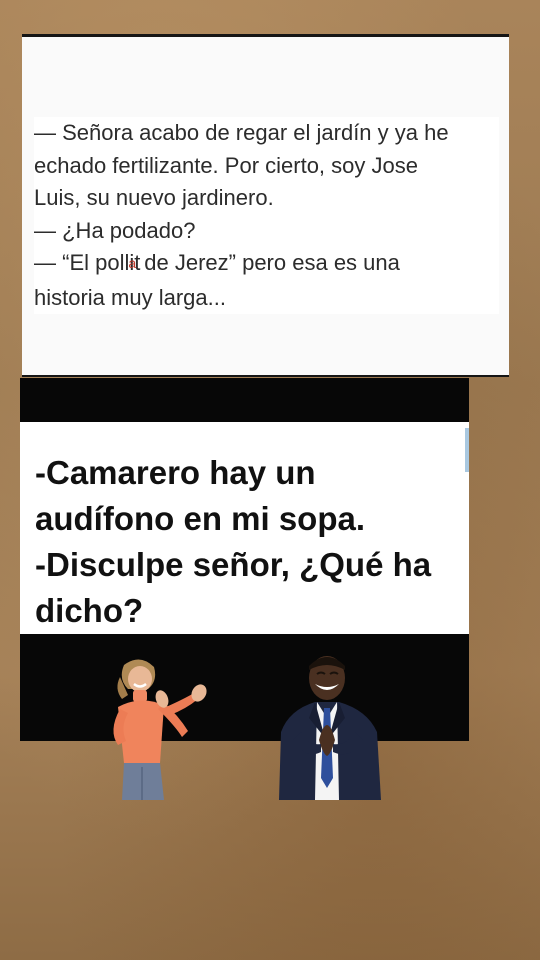 The width and height of the screenshot is (540, 960). What do you see at coordinates (244, 687) in the screenshot?
I see `black-divider-bottom` at bounding box center [244, 687].